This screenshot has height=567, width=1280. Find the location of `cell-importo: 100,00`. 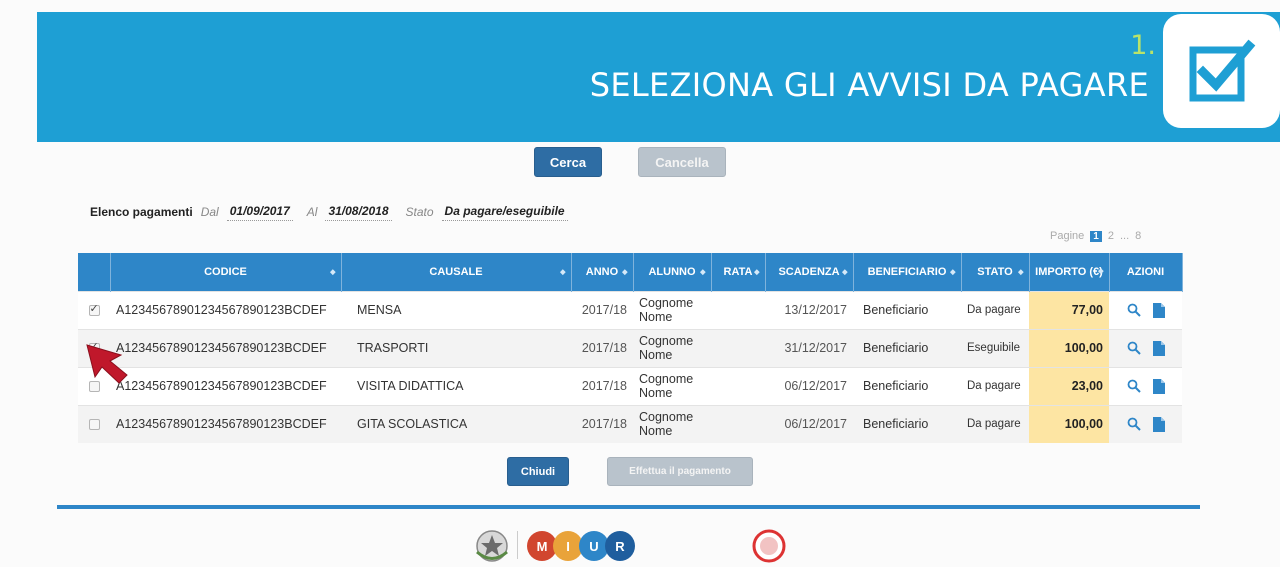

cell-importo: 100,00 is located at coordinates (1069, 347).